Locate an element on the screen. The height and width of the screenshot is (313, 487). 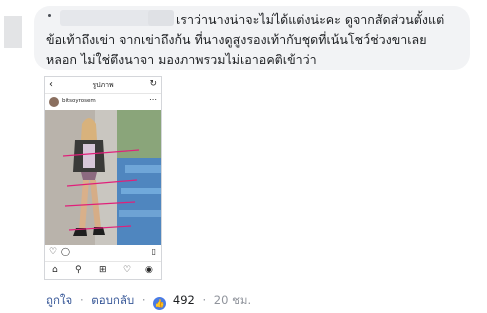
instagram-header-title: รูปภาพ is located at coordinates (103, 85).